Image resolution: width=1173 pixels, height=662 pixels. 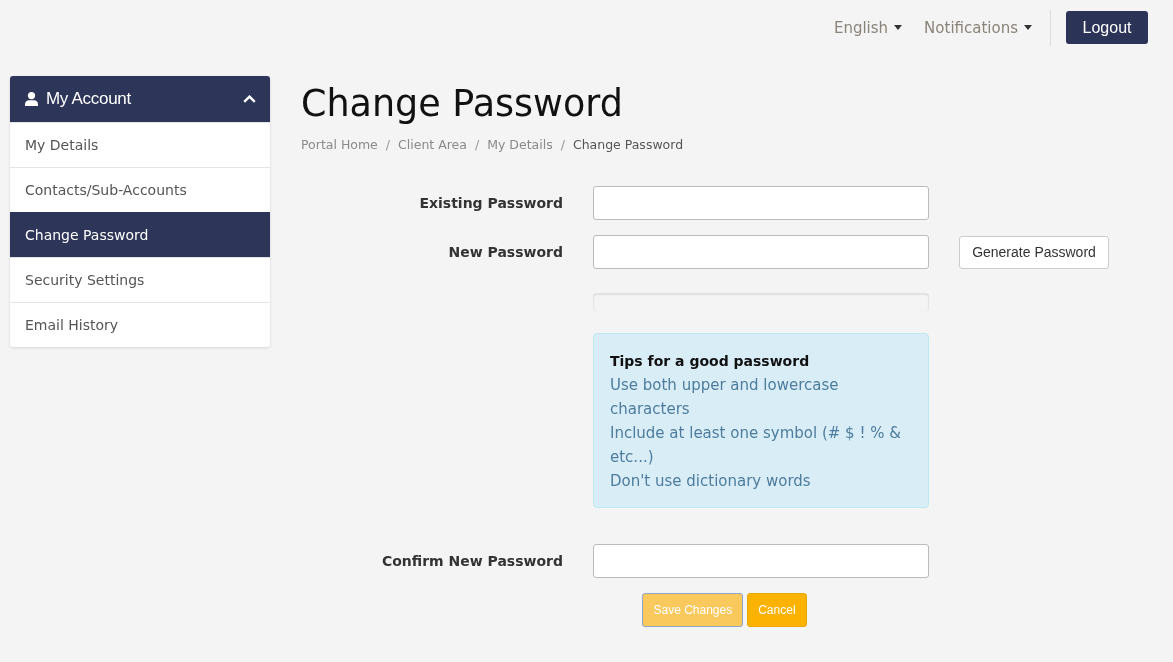 What do you see at coordinates (140, 324) in the screenshot?
I see `sidebar-item: Email History` at bounding box center [140, 324].